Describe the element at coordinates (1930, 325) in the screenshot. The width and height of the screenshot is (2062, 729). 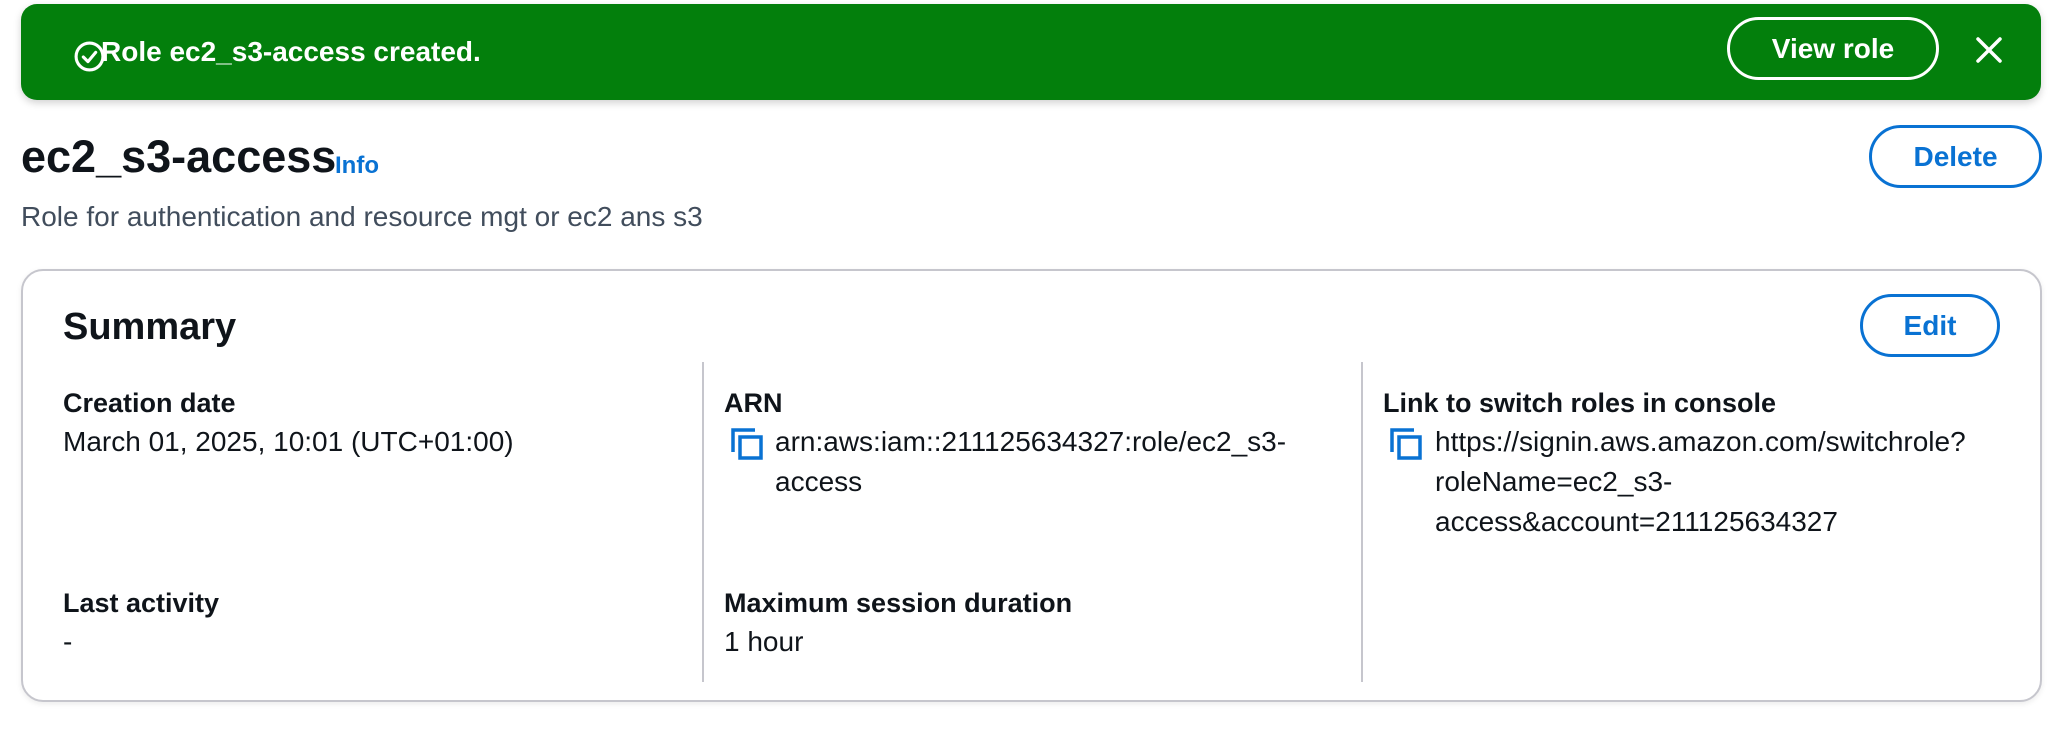
I see `edit-button: Edit` at that location.